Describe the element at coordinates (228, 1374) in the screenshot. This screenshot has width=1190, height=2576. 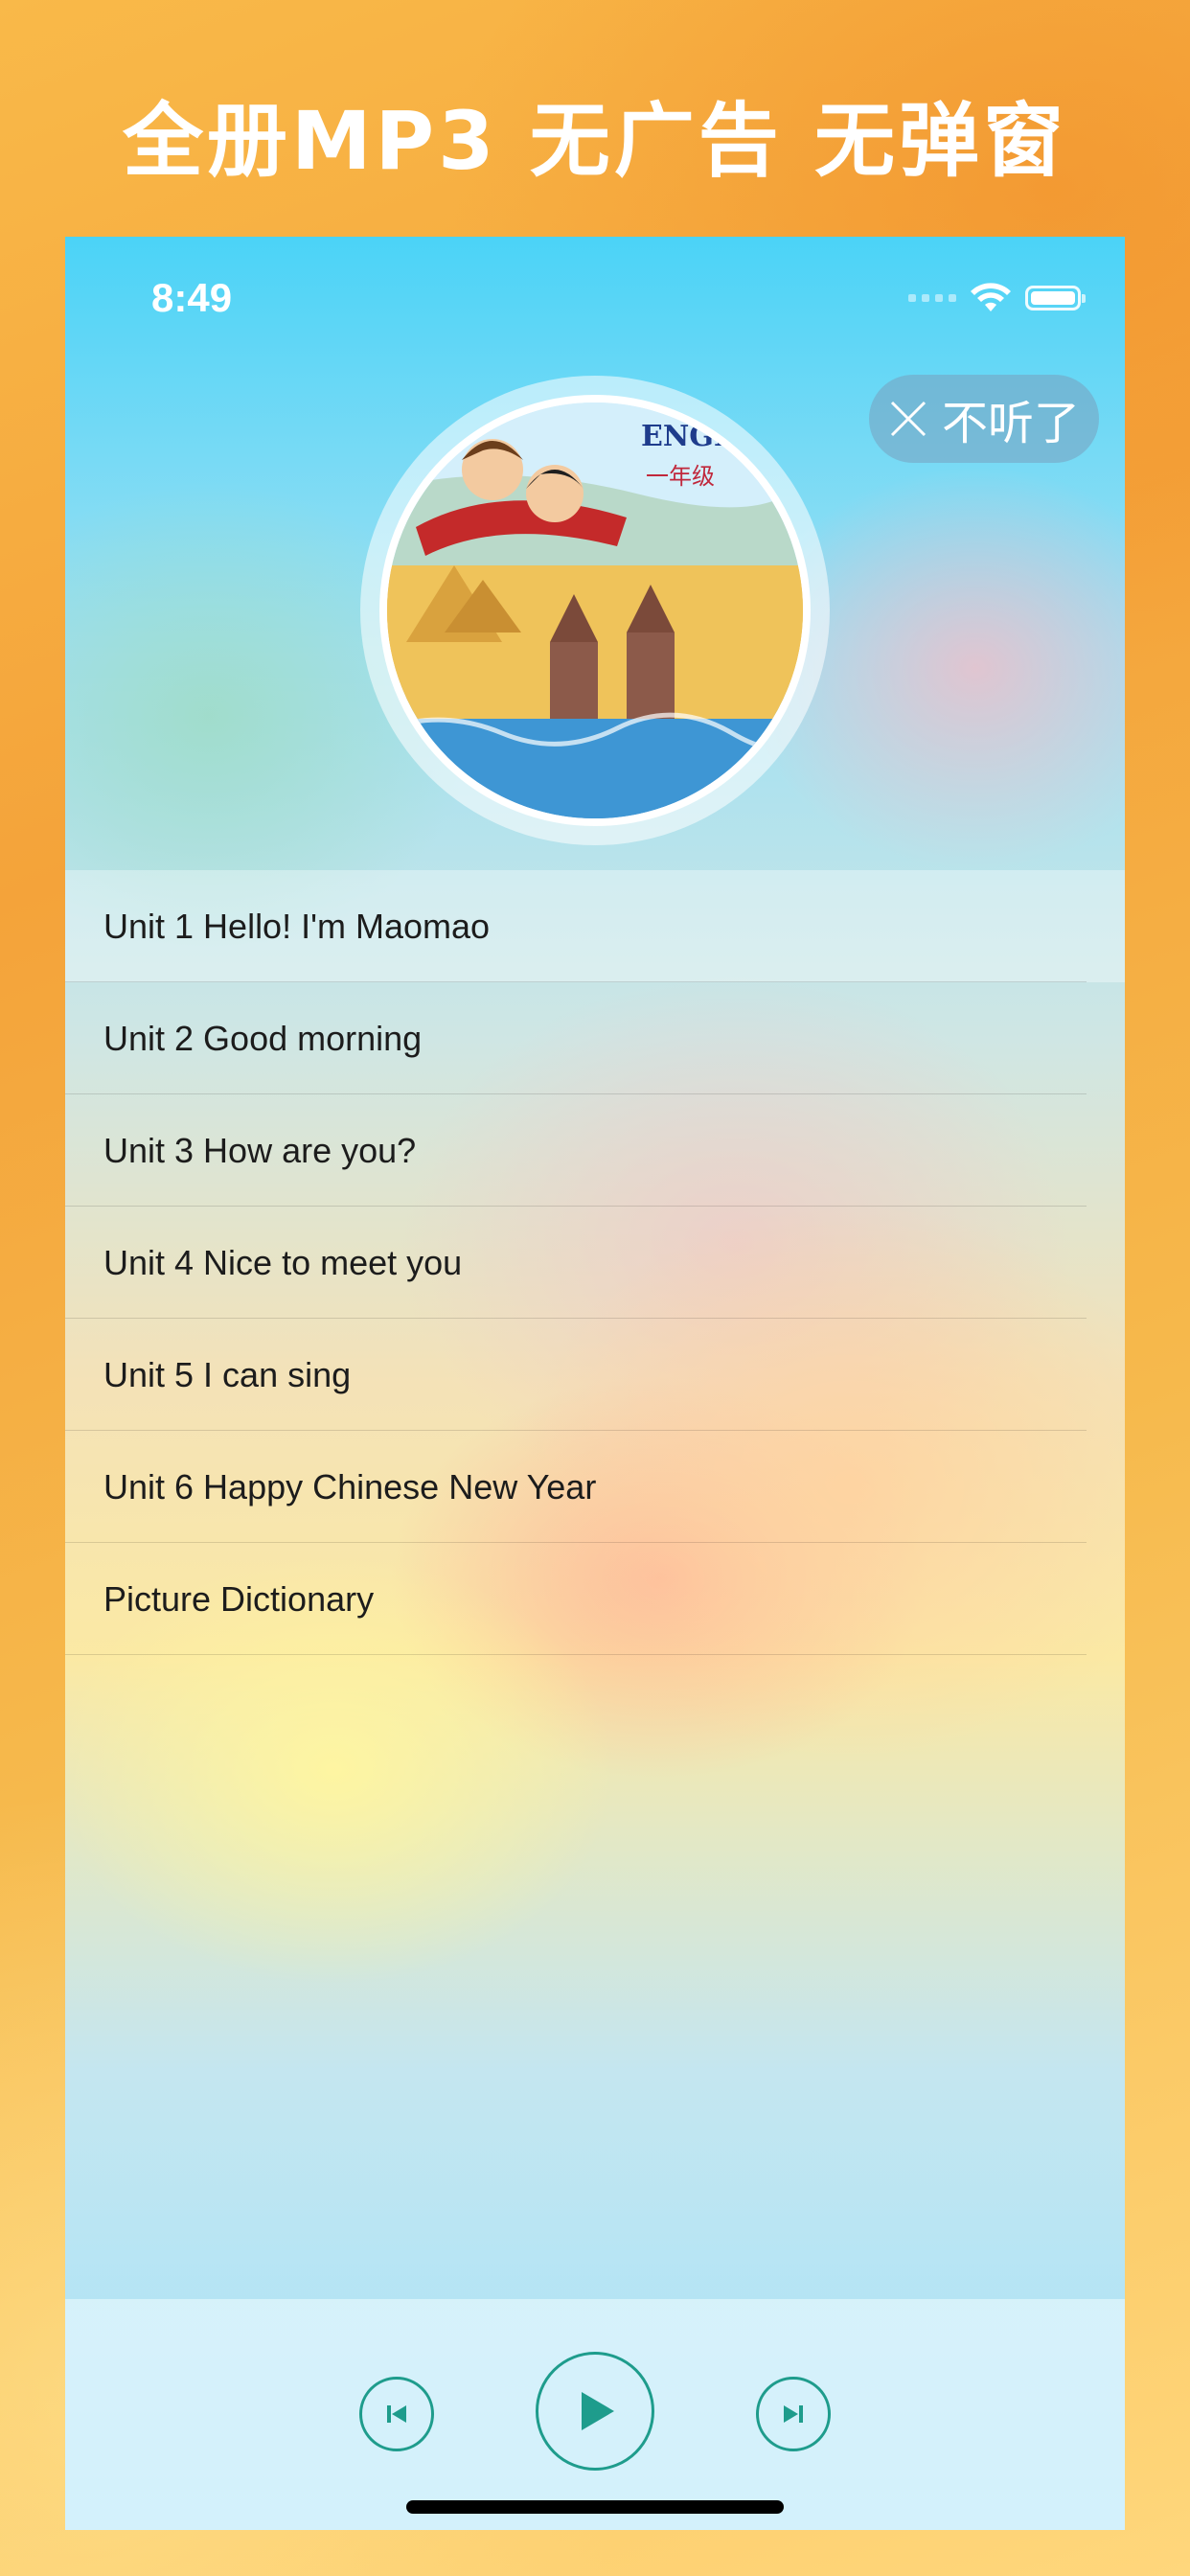
I see `track-title: Unit 5 I can sing` at that location.